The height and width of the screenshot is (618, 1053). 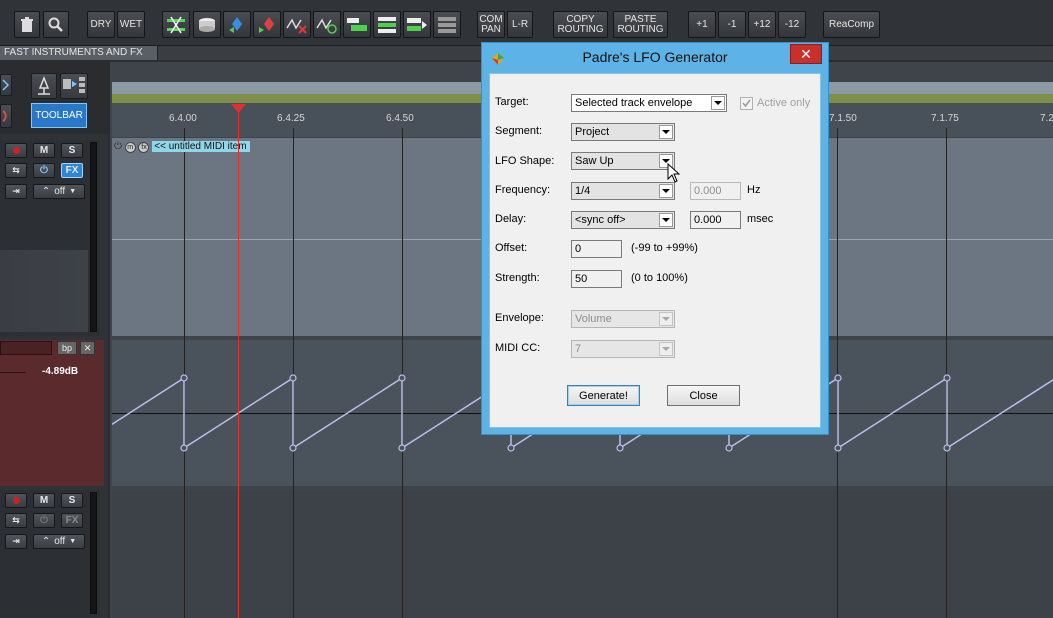 I want to click on play-arrow-button, so click(x=6, y=85).